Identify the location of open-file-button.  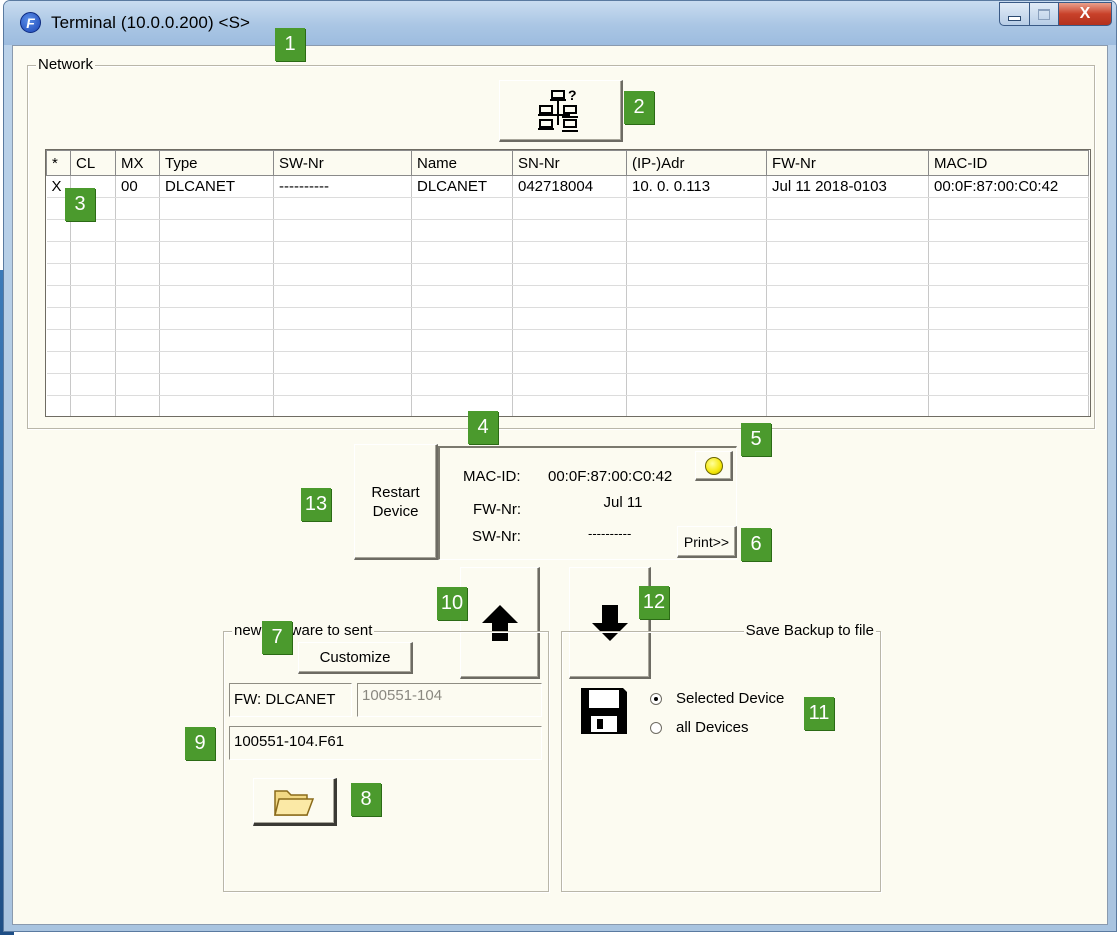
(295, 802).